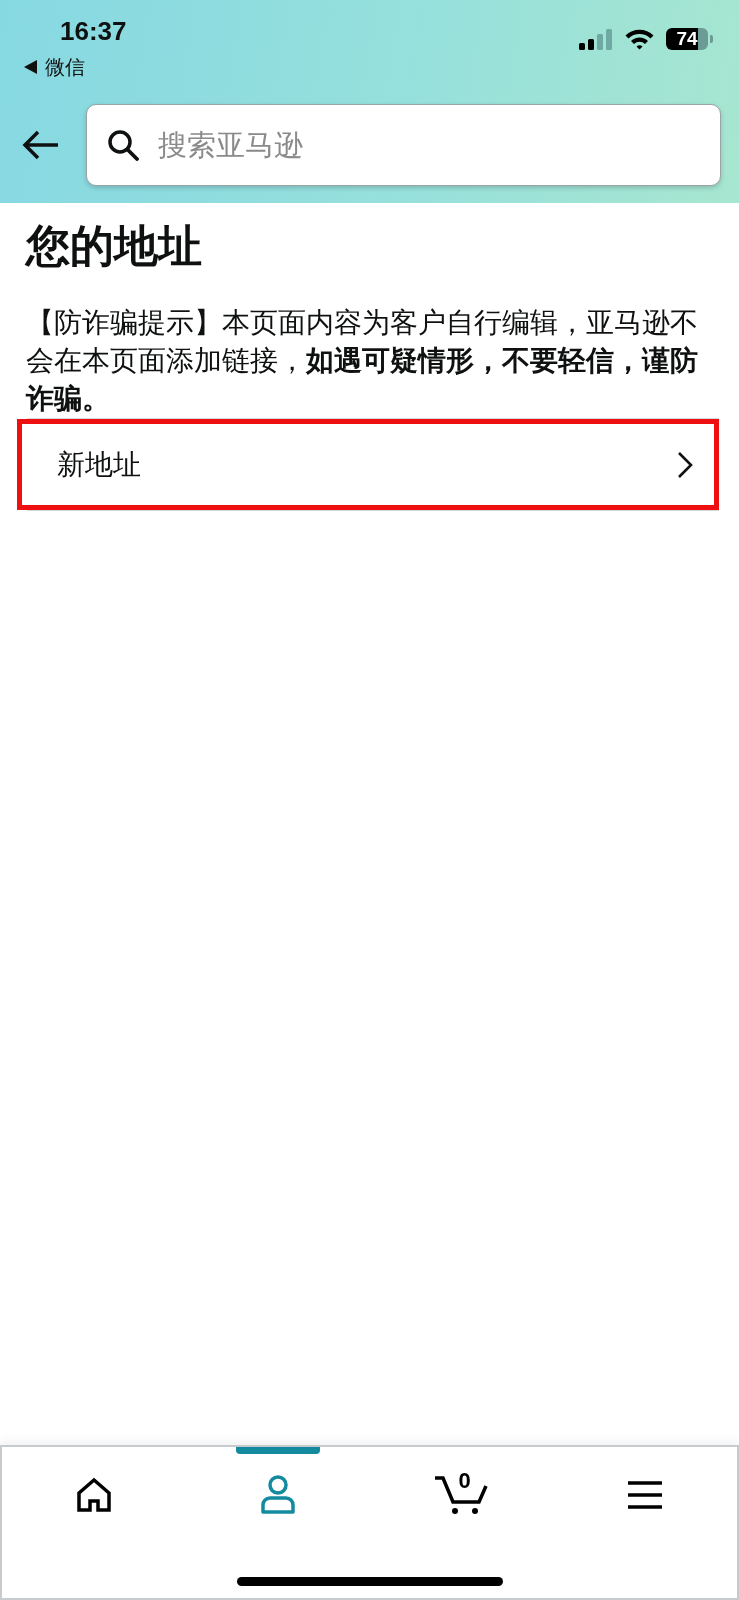 The width and height of the screenshot is (739, 1600). What do you see at coordinates (93, 1495) in the screenshot?
I see `house-icon` at bounding box center [93, 1495].